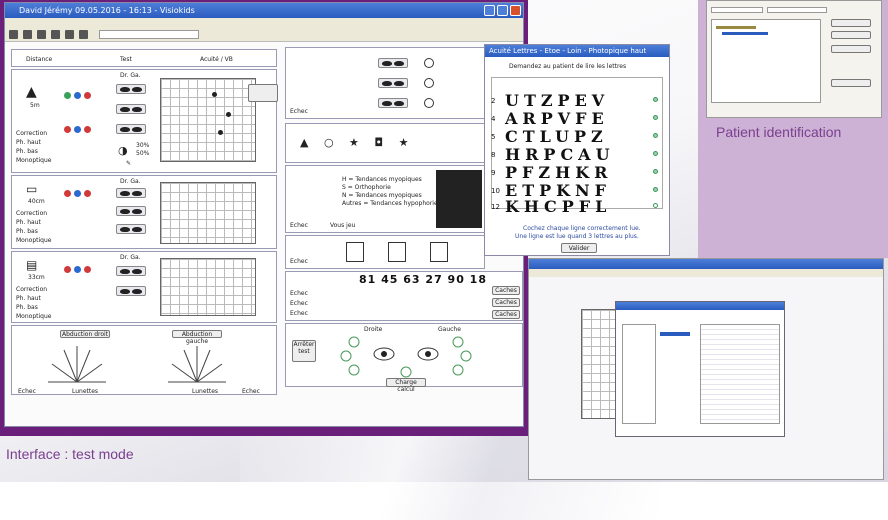 This screenshot has width=888, height=520. Describe the element at coordinates (39, 59) in the screenshot. I see `distance-label: Distance` at that location.